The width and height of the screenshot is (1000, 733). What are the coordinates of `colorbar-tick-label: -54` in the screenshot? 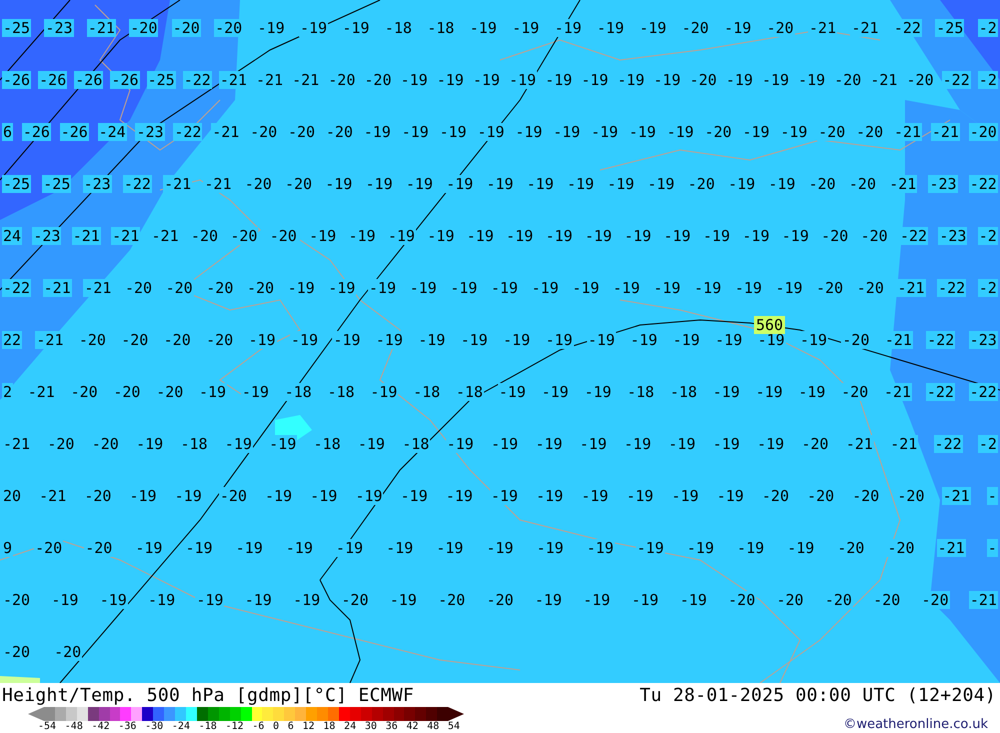 It's located at (47, 726).